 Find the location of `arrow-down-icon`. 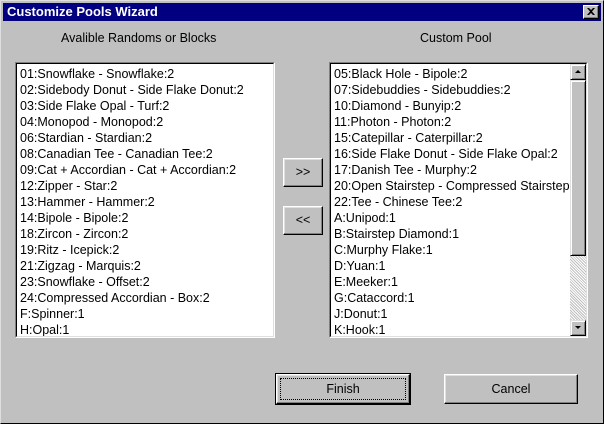

arrow-down-icon is located at coordinates (578, 327).